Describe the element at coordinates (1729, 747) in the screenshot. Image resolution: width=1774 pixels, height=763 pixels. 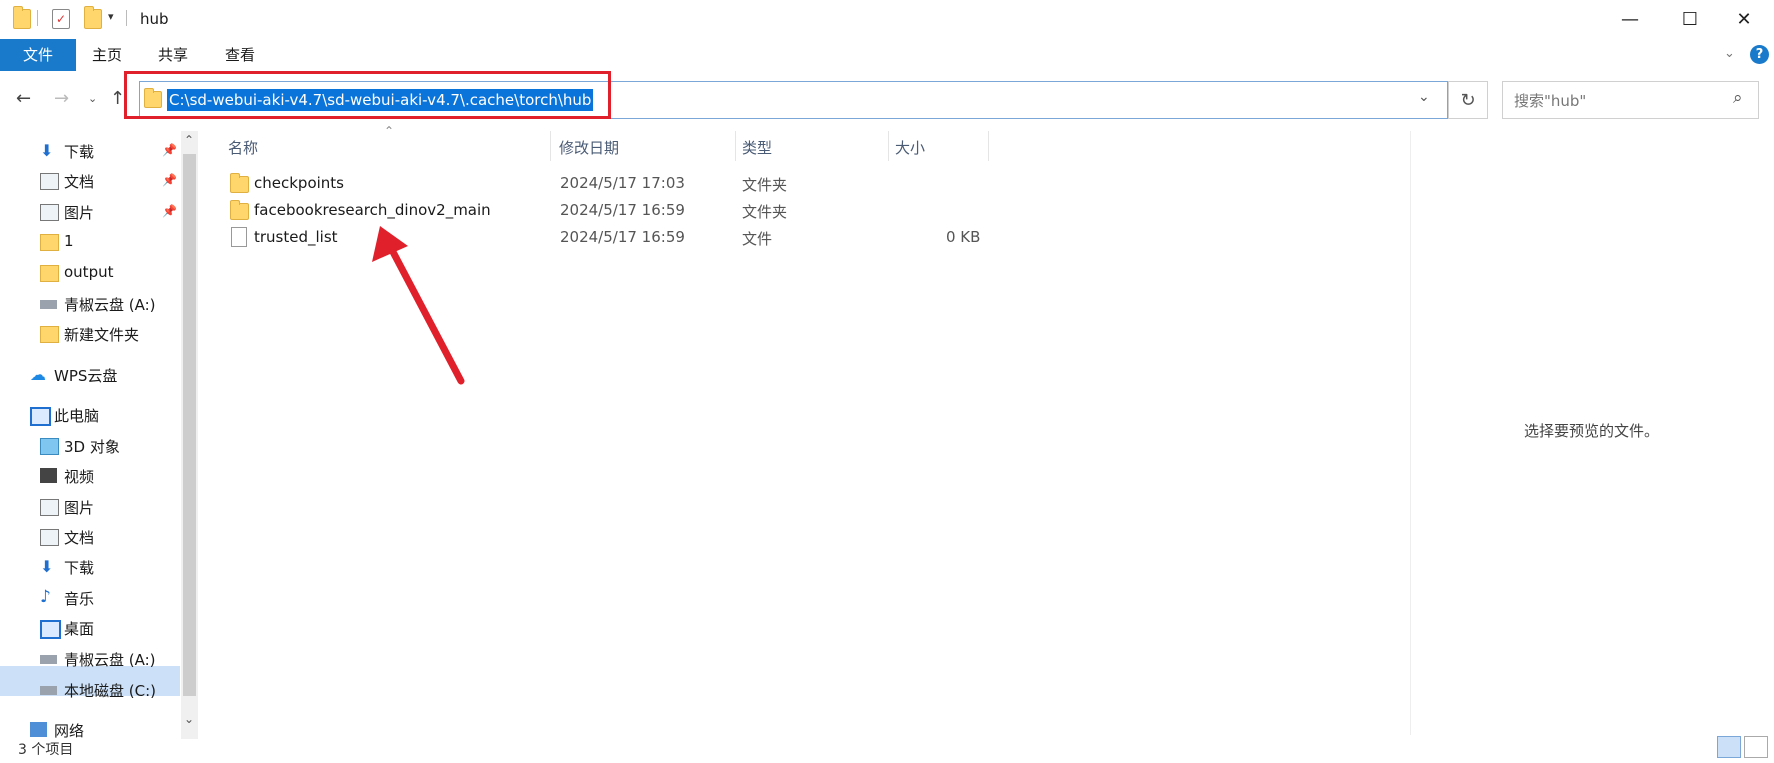
I see `details-view-icon` at that location.